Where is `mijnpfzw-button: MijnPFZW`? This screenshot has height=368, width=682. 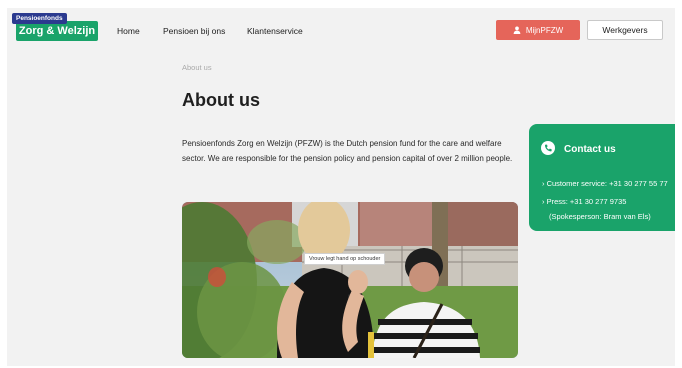
mijnpfzw-button: MijnPFZW is located at coordinates (538, 30).